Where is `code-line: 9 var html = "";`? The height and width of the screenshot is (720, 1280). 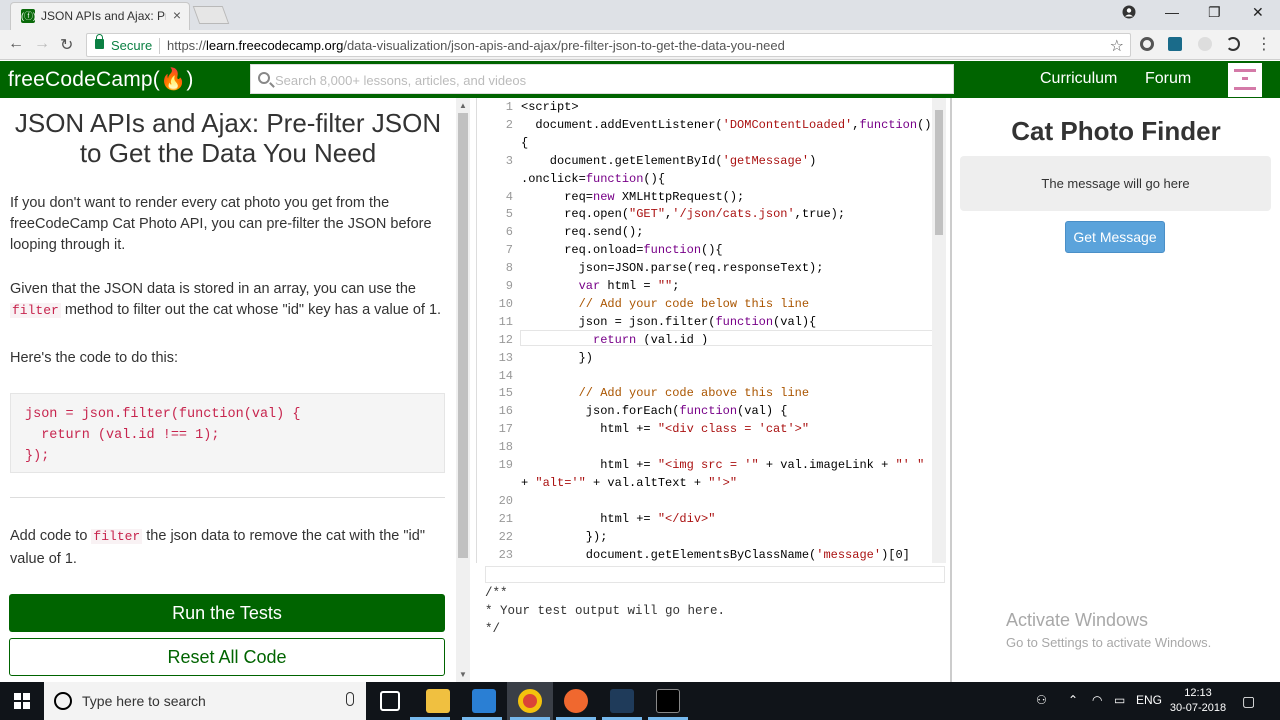 code-line: 9 var html = ""; is located at coordinates (711, 286).